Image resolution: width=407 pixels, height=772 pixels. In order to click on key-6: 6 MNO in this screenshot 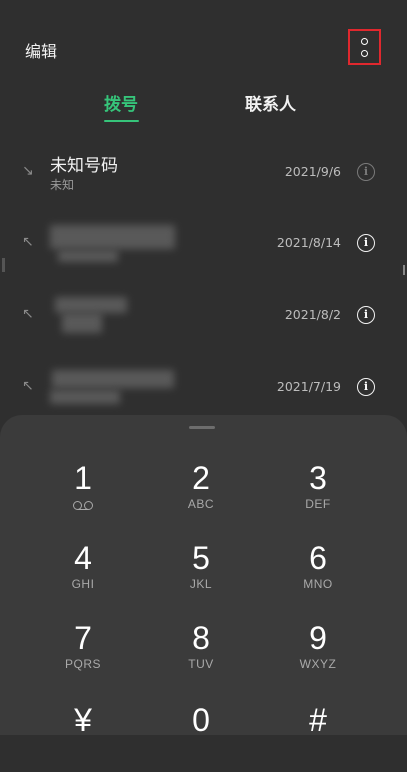, I will do `click(318, 575)`.